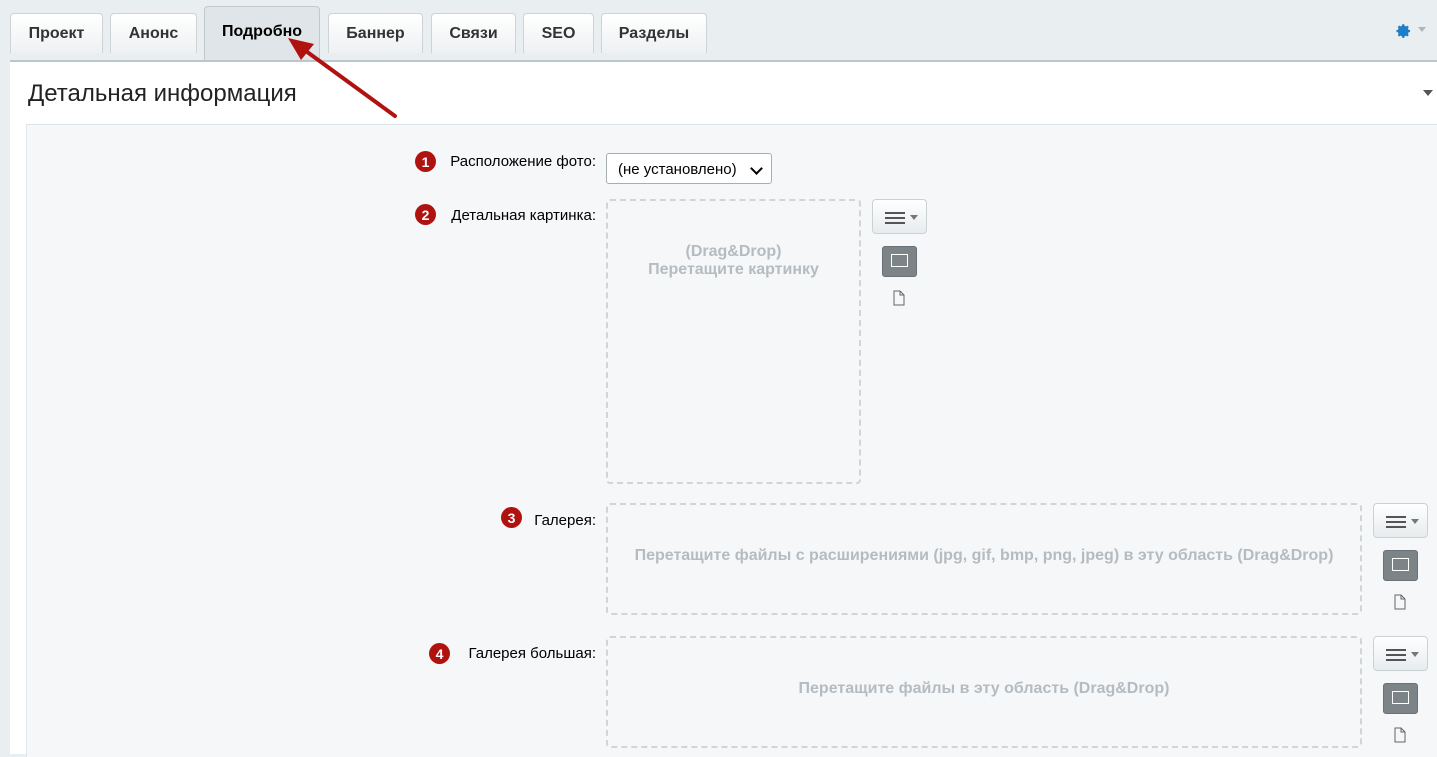 This screenshot has width=1437, height=757. I want to click on gallery-big-label: Галерея большая:, so click(532, 653).